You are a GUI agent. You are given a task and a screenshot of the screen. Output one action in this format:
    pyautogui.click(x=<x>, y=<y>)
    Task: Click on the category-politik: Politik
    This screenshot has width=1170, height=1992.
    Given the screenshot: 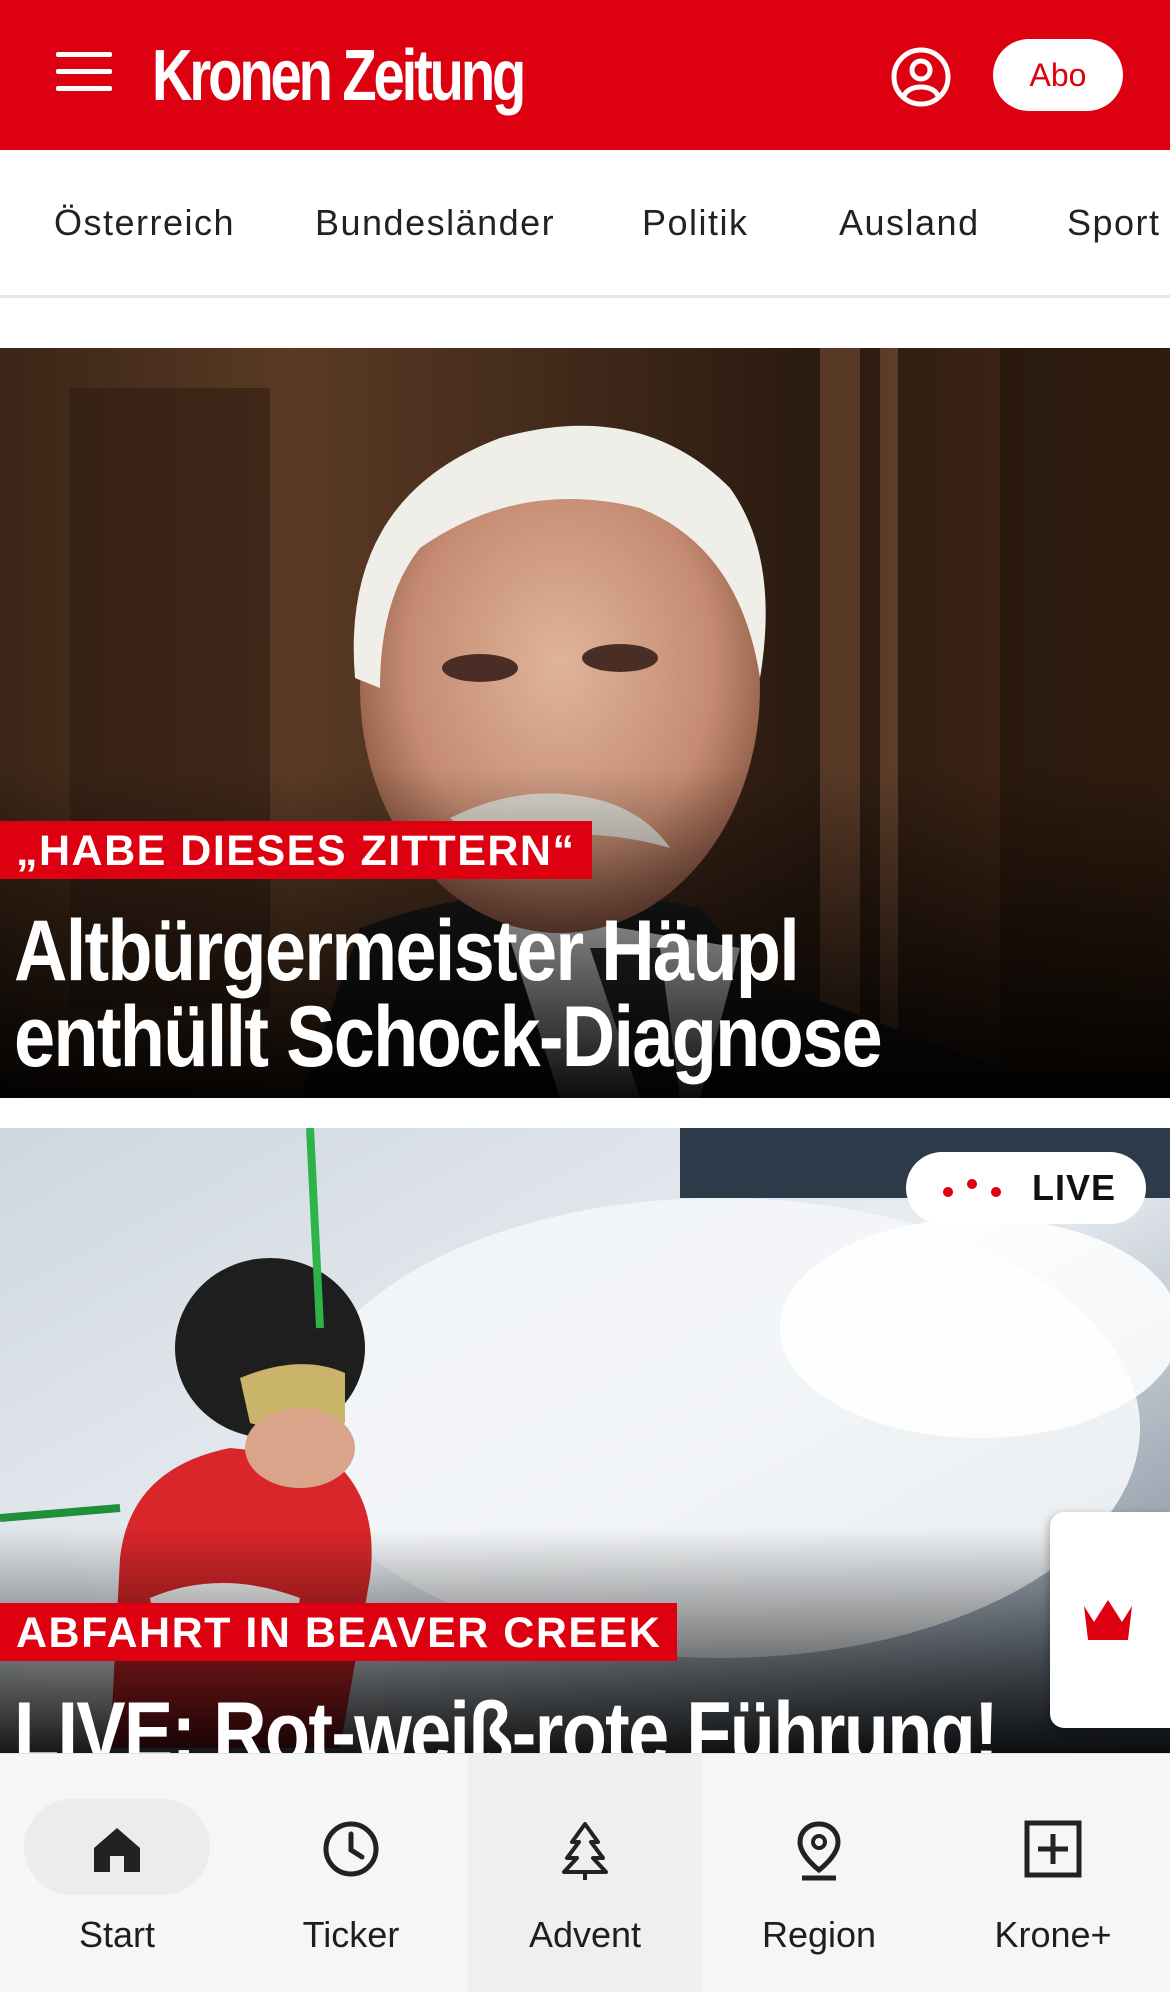 What is the action you would take?
    pyautogui.click(x=695, y=223)
    